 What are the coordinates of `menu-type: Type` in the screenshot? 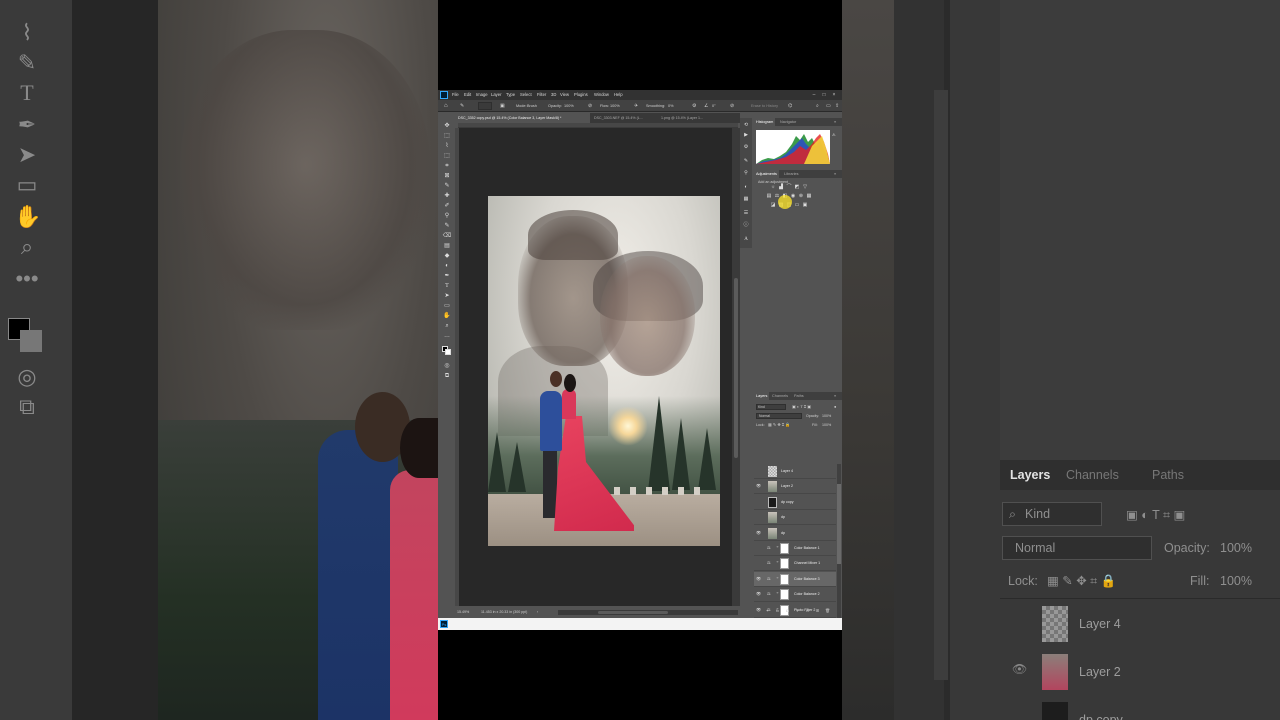 It's located at (510, 95).